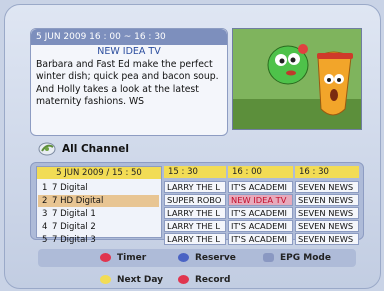  I want to click on channel-name: 7 Digital 3, so click(74, 240).